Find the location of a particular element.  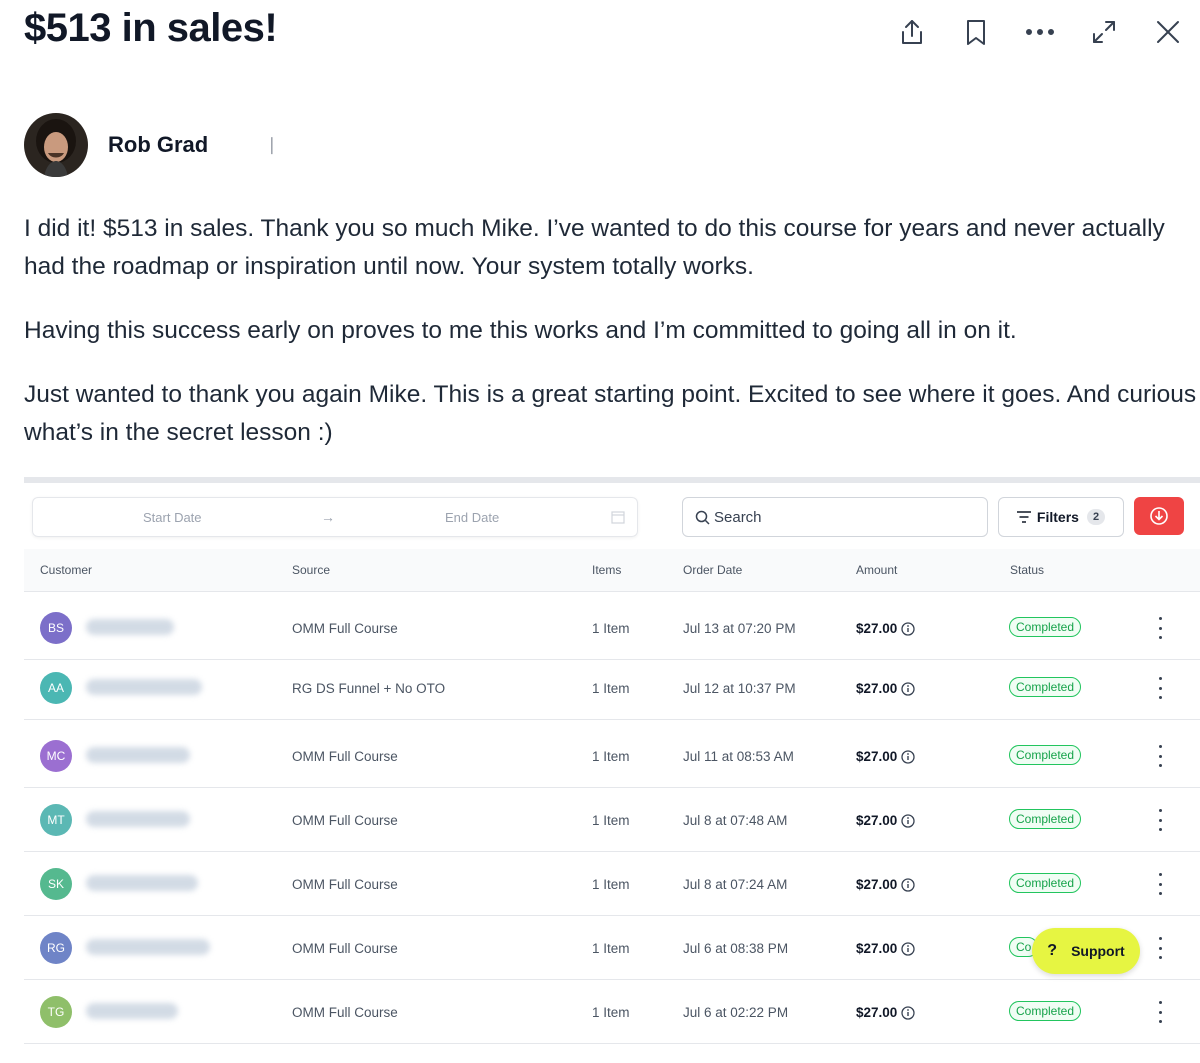

column-header: Customer is located at coordinates (66, 570).